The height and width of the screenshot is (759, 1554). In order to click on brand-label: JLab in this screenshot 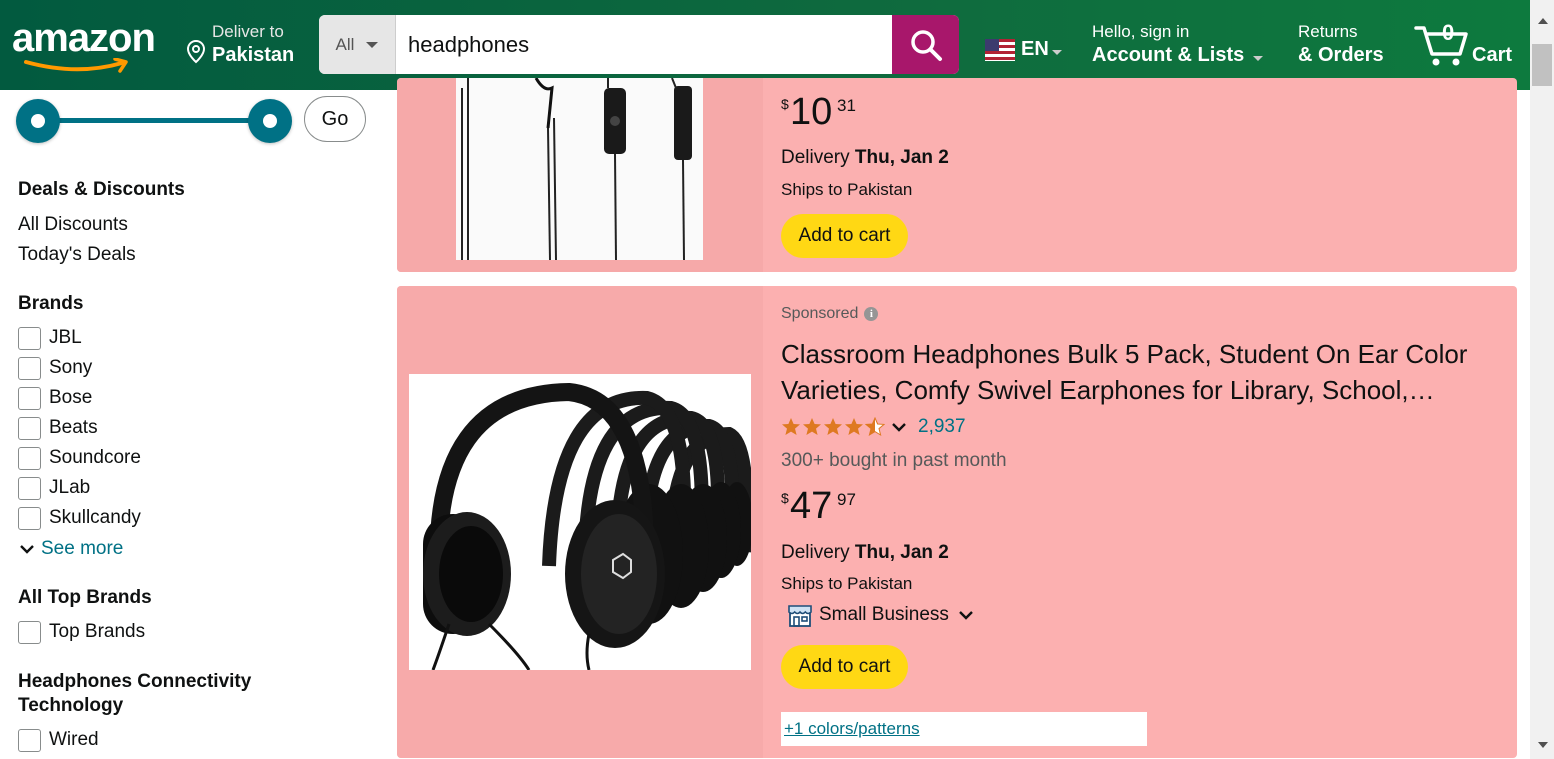, I will do `click(70, 487)`.